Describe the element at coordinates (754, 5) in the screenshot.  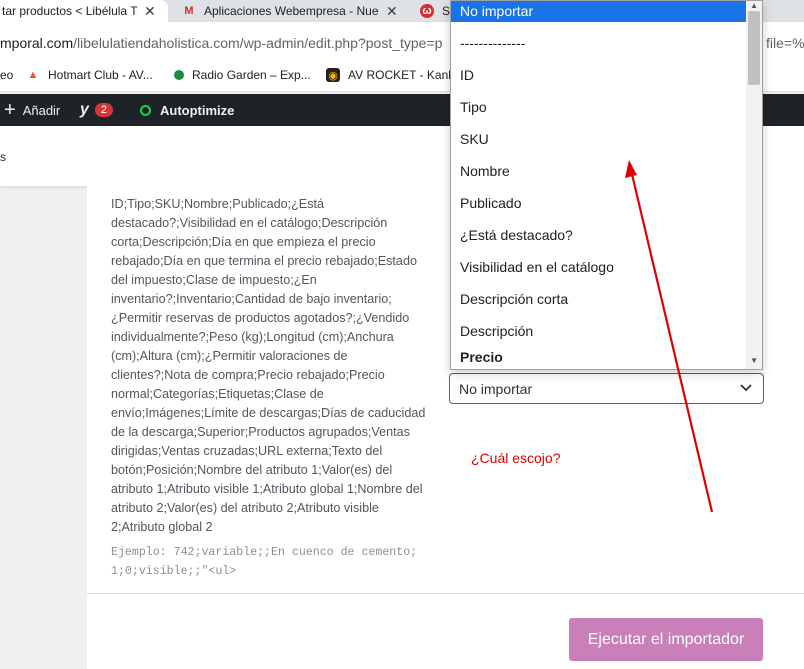
I see `scroll-up-arrow-icon: ▲` at that location.